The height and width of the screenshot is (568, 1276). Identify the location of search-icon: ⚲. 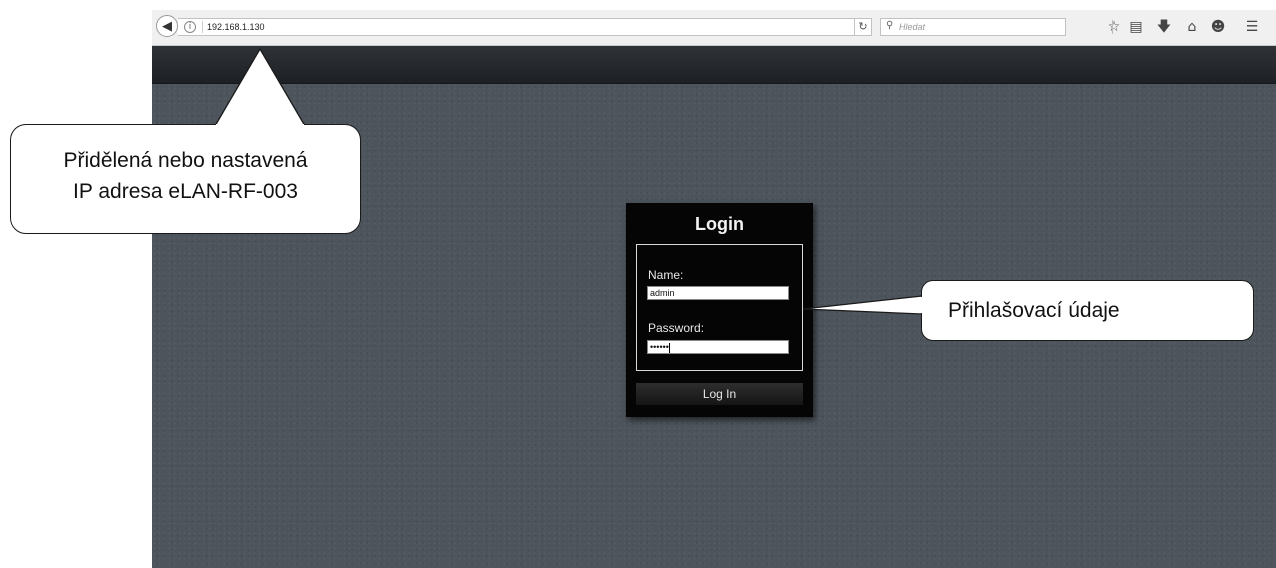
(890, 25).